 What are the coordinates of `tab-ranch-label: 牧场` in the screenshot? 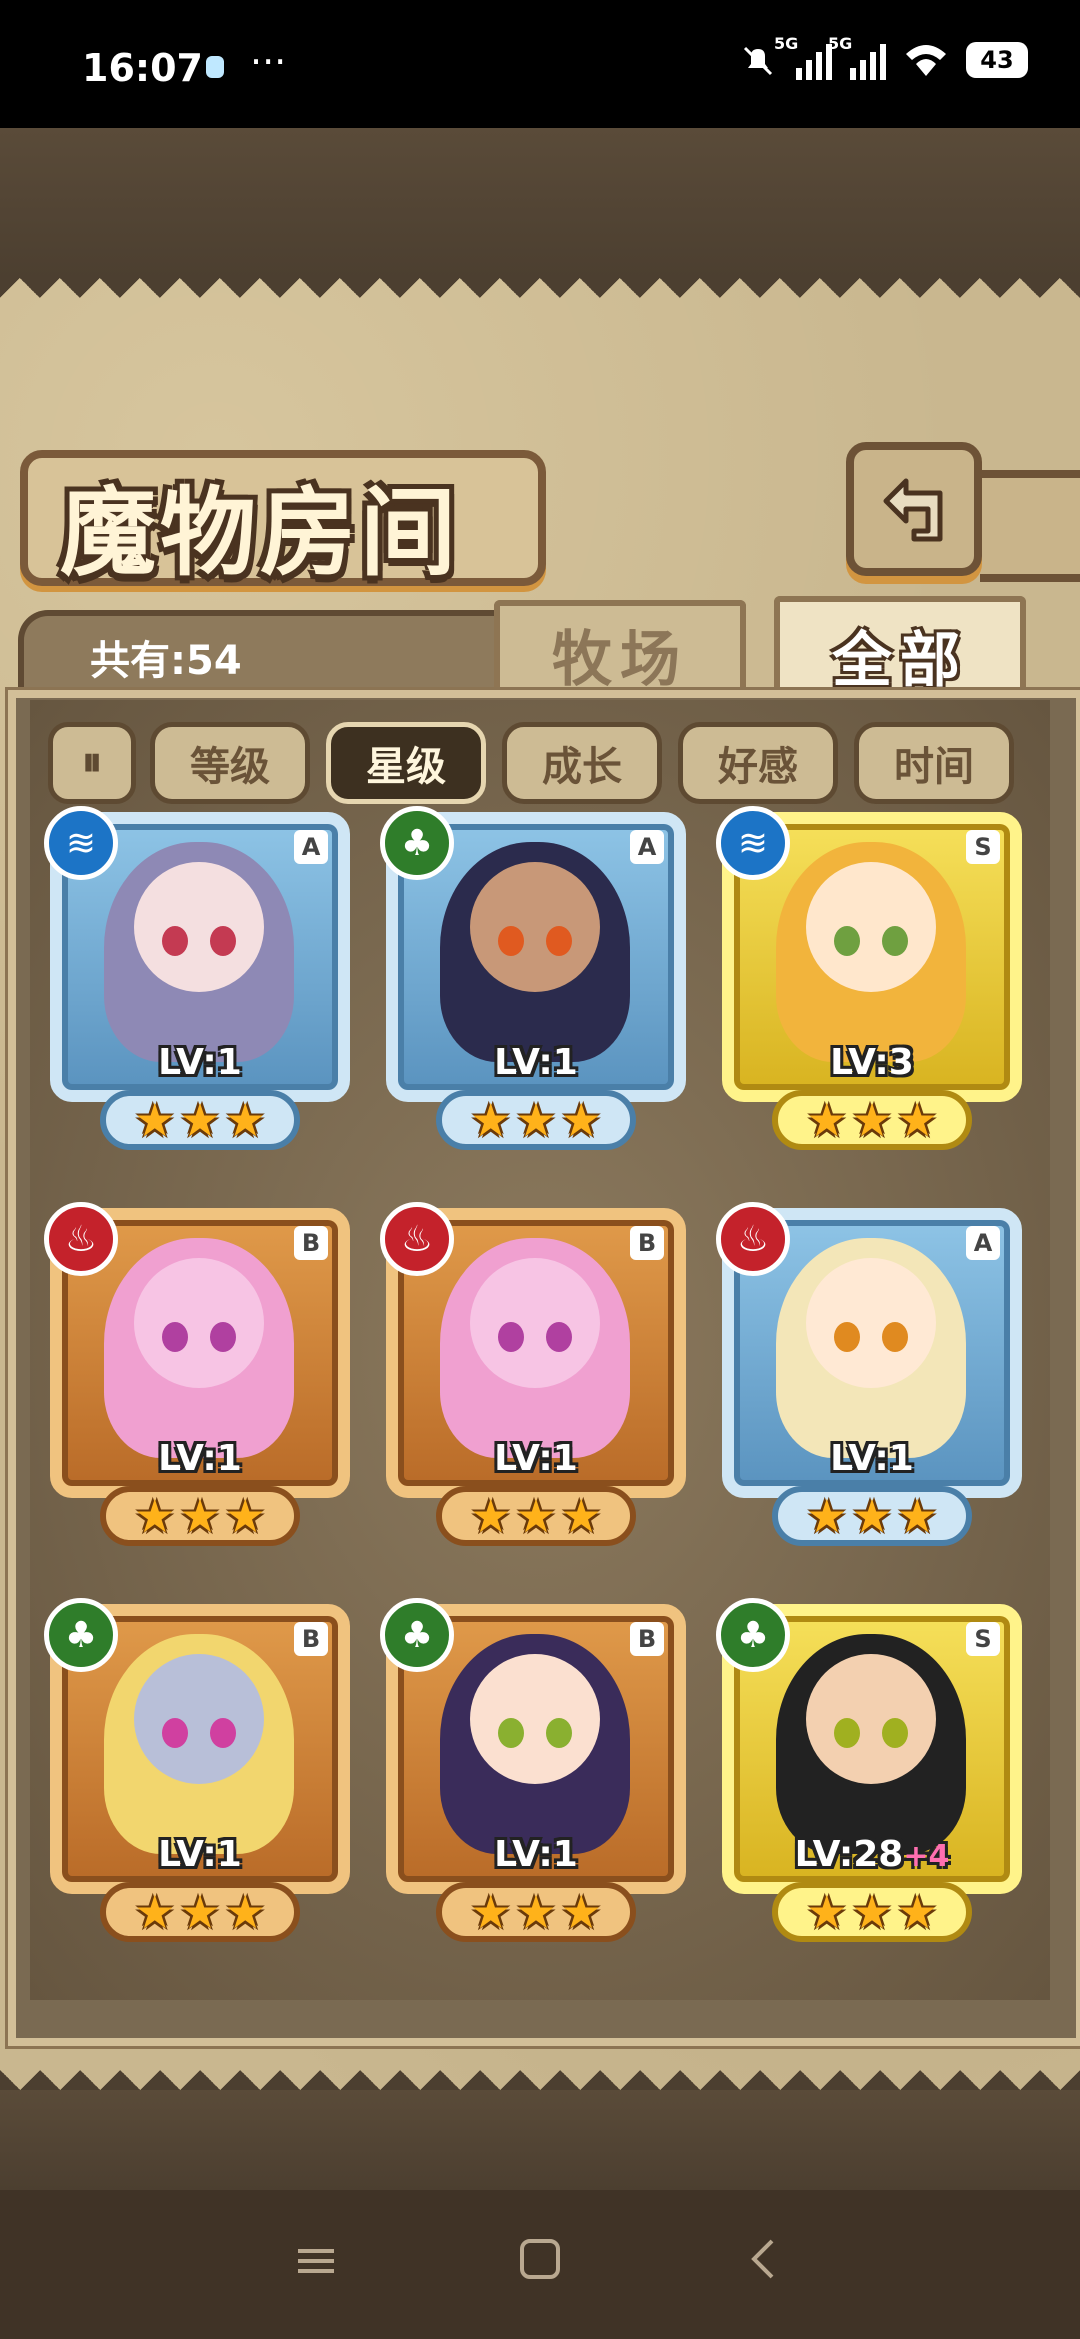 It's located at (620, 659).